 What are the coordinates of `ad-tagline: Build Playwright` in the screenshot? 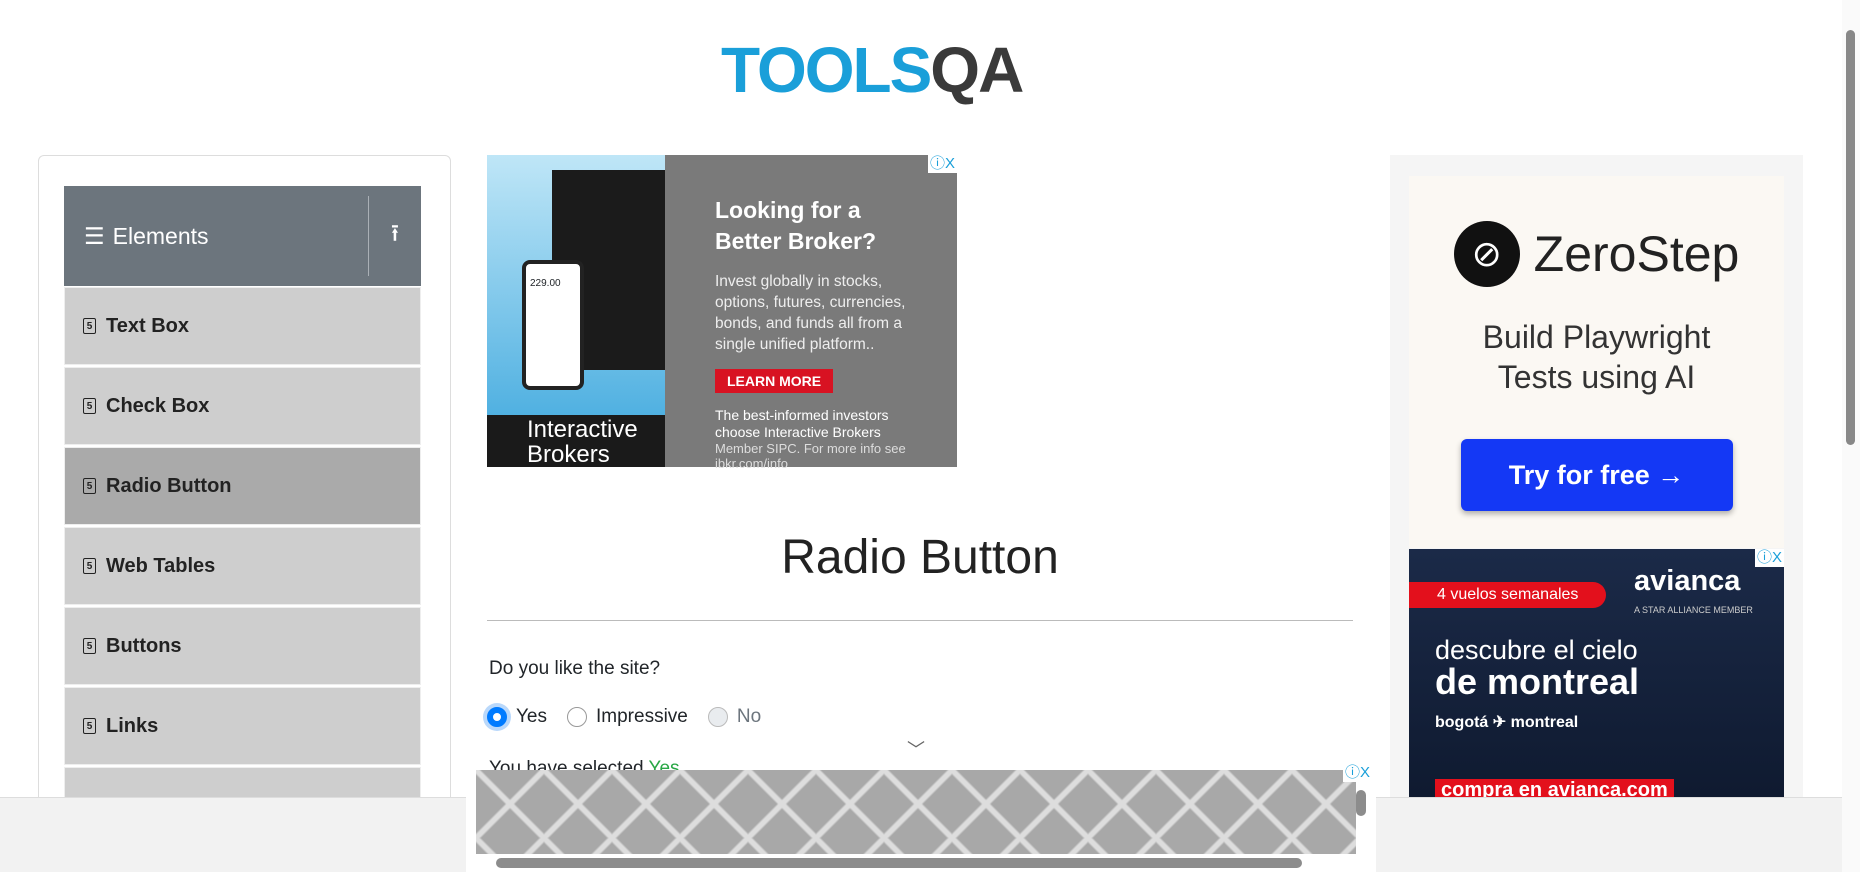 It's located at (1596, 337).